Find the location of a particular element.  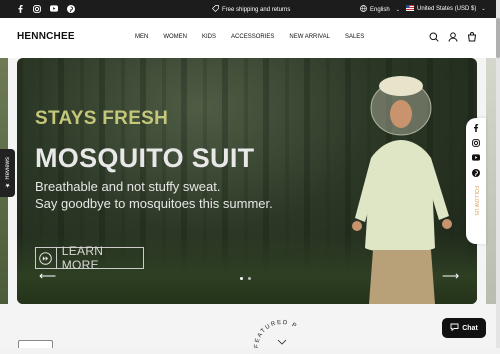

featured-badge: FEATURED P is located at coordinates (276, 334).